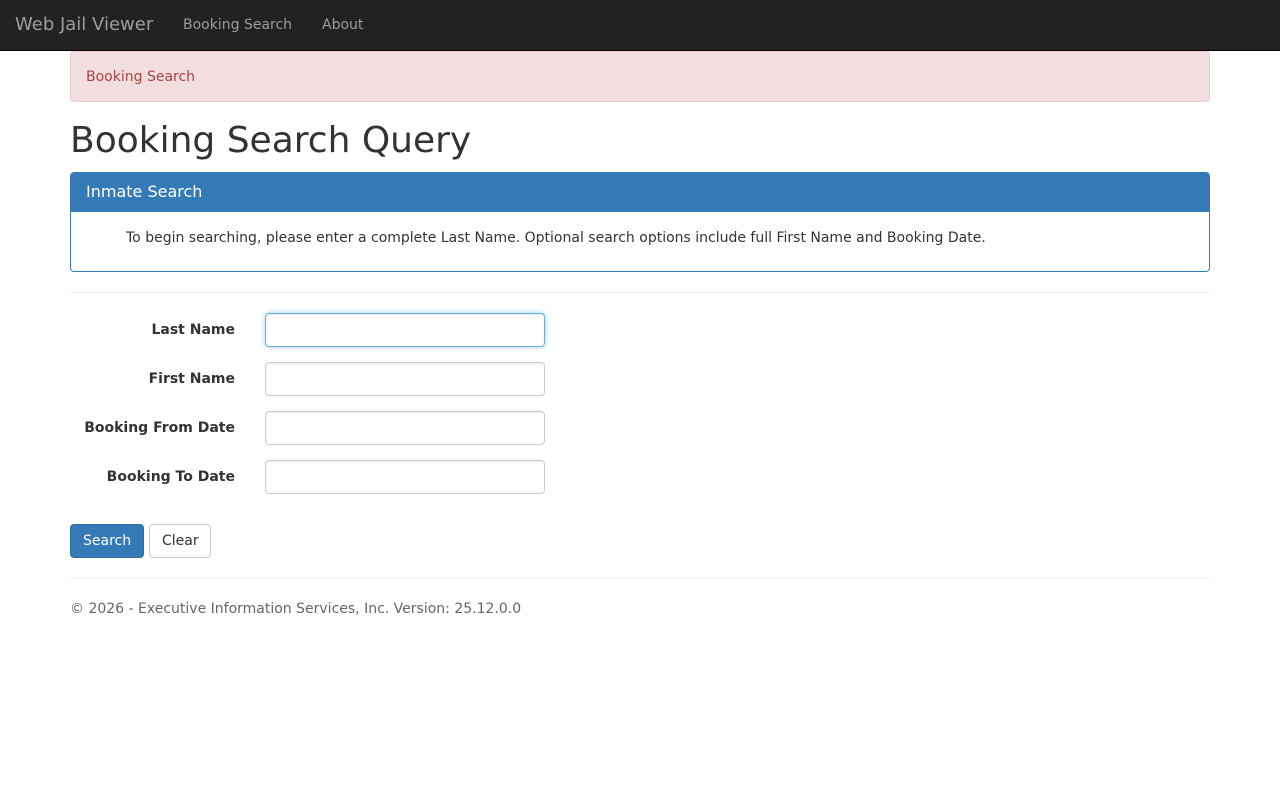 Image resolution: width=1280 pixels, height=800 pixels. What do you see at coordinates (191, 379) in the screenshot?
I see `first-name-label: First Name` at bounding box center [191, 379].